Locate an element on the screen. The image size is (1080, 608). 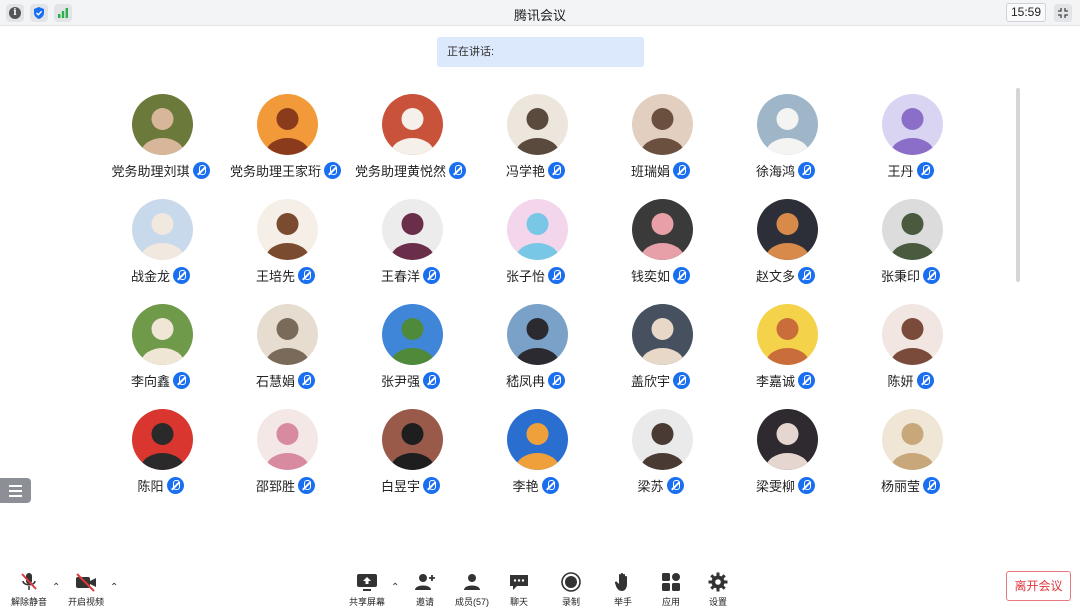
side-panel-toggle is located at coordinates (15, 490).